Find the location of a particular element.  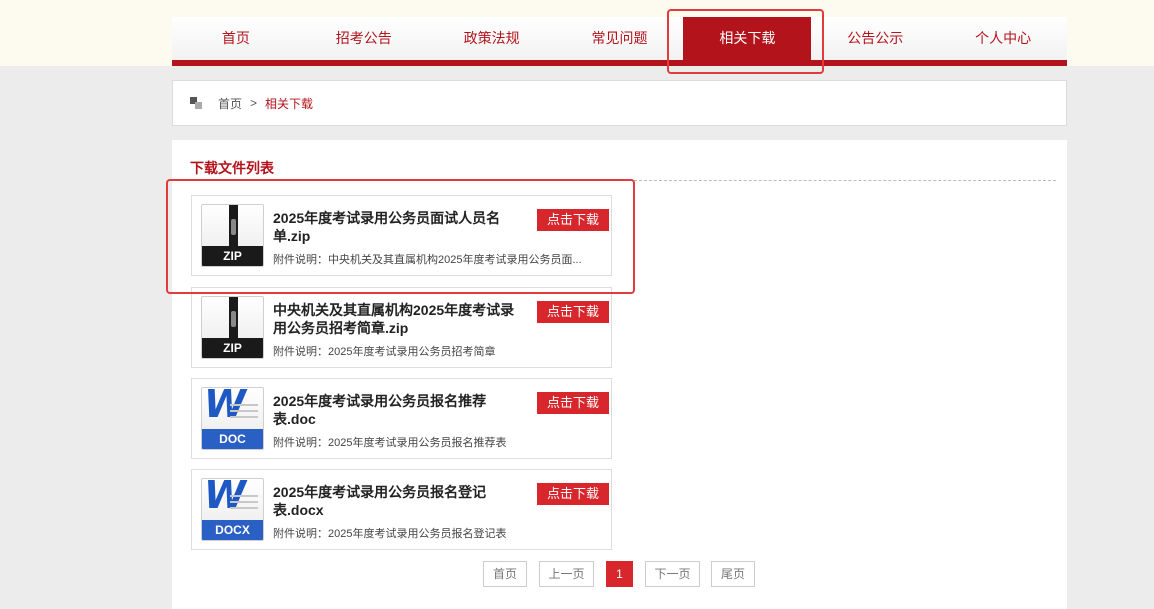

nav-item-policies: 政策法规 is located at coordinates (492, 38).